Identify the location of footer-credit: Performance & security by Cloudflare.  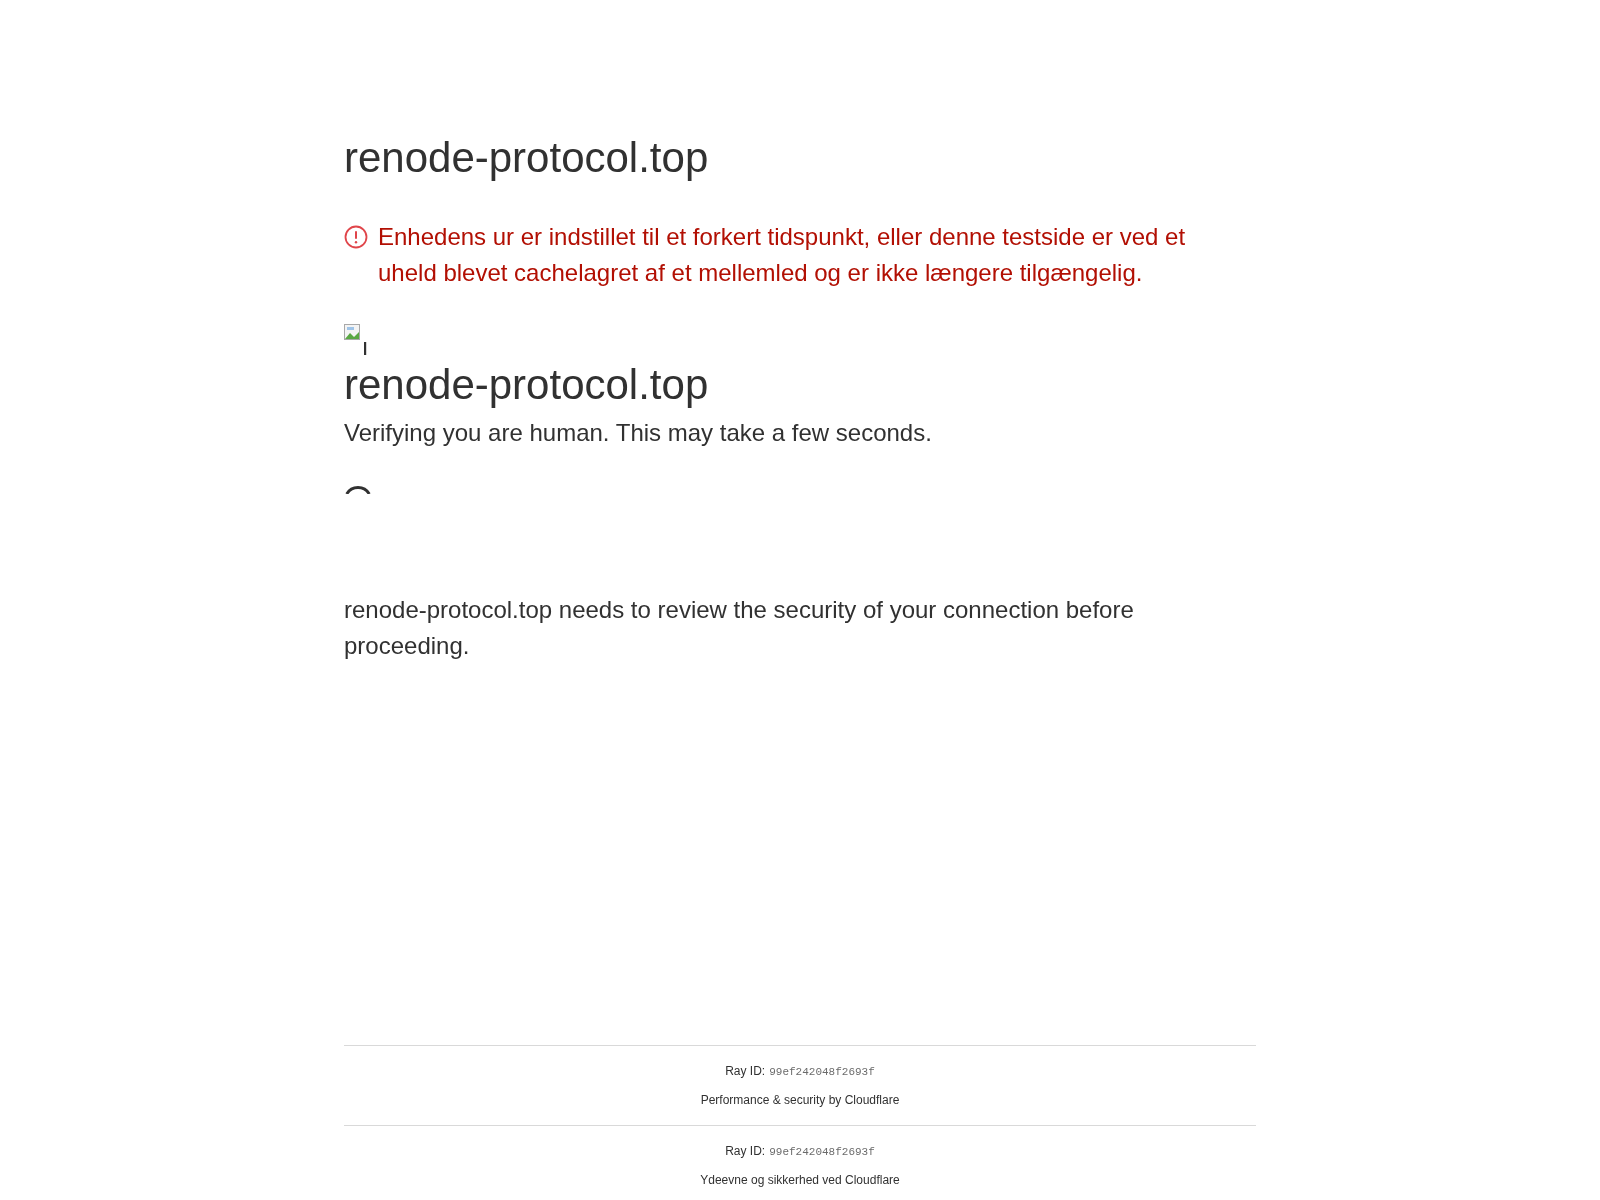
(800, 1100).